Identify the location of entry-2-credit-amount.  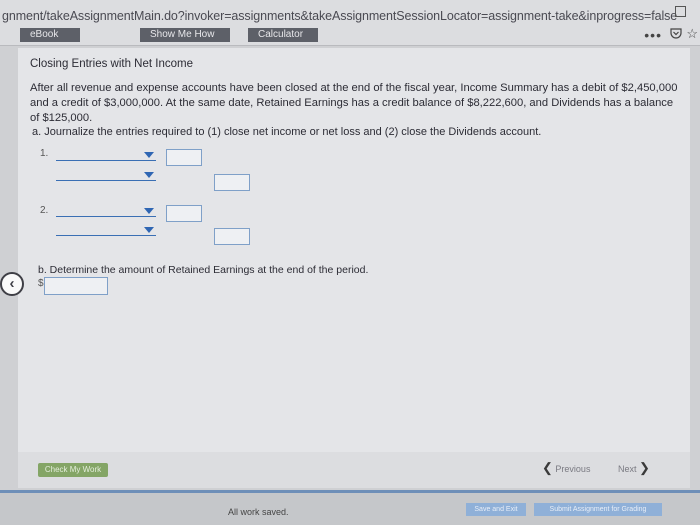
(232, 236).